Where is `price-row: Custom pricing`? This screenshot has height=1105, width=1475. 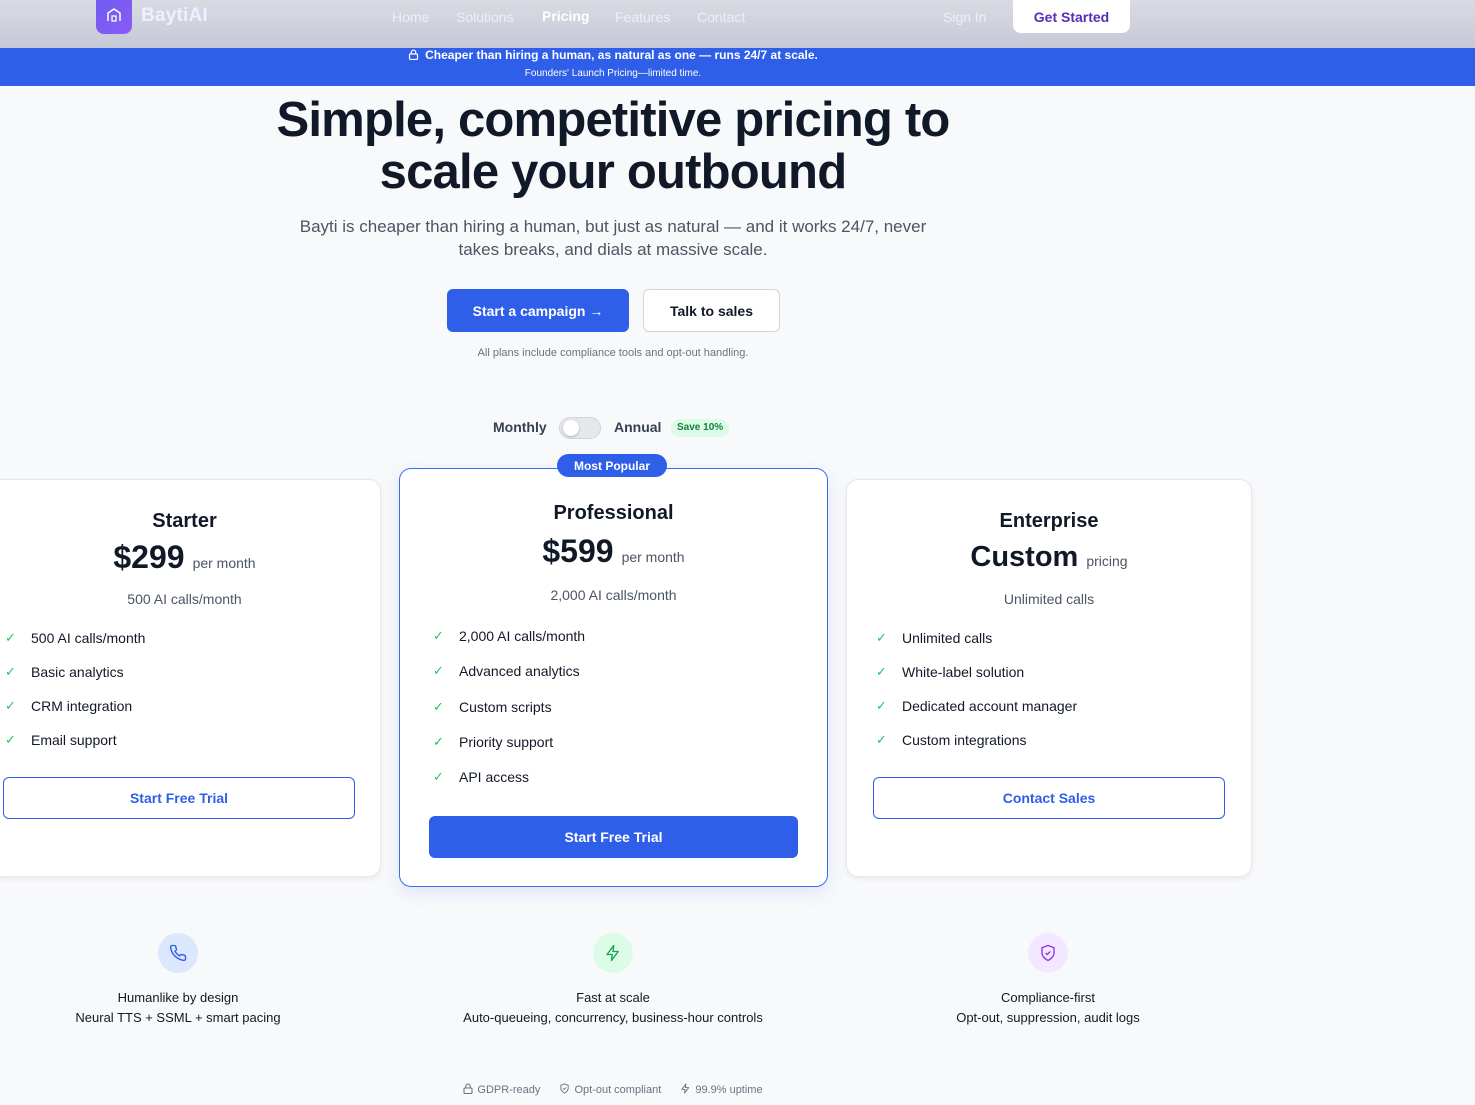
price-row: Custom pricing is located at coordinates (1049, 557).